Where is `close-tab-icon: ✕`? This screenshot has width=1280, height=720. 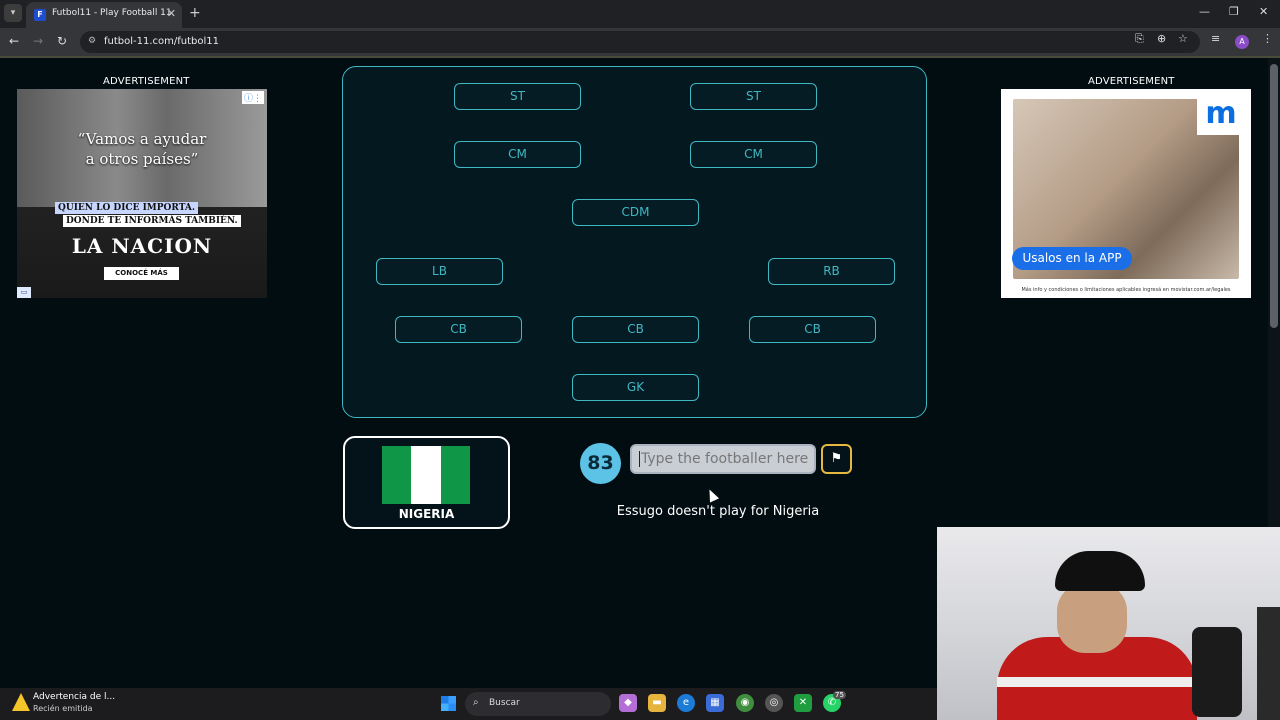
close-tab-icon: ✕ is located at coordinates (171, 13).